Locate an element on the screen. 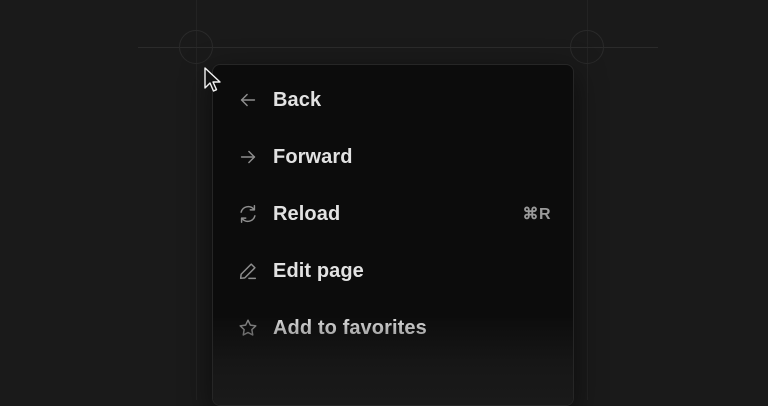 The height and width of the screenshot is (406, 768). arrow-right-icon is located at coordinates (248, 157).